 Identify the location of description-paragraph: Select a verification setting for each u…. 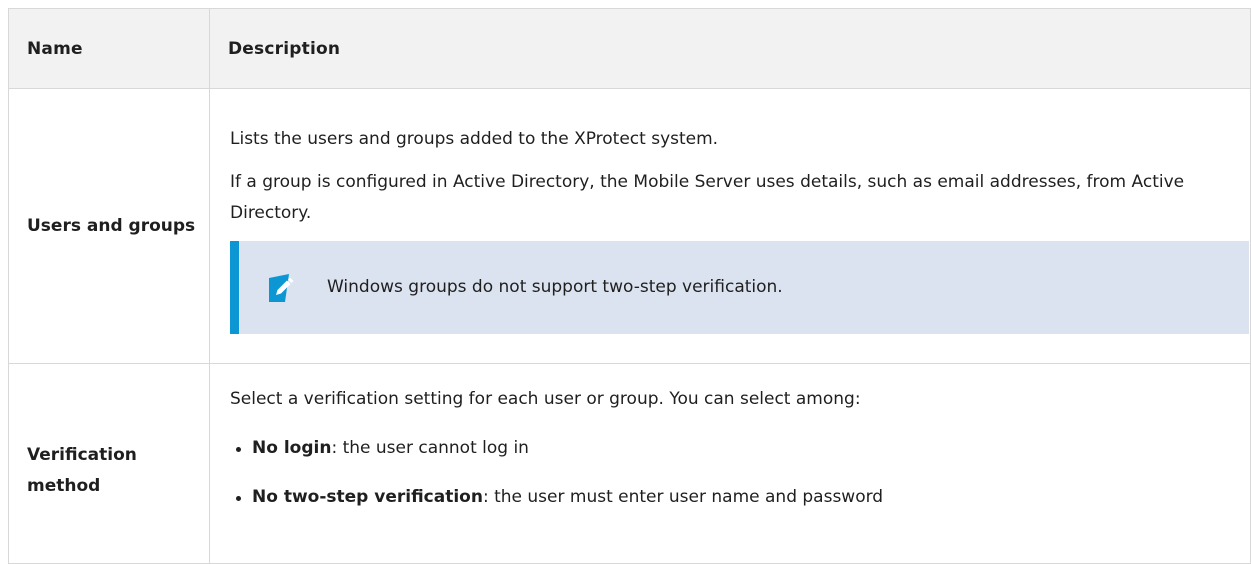
(545, 399).